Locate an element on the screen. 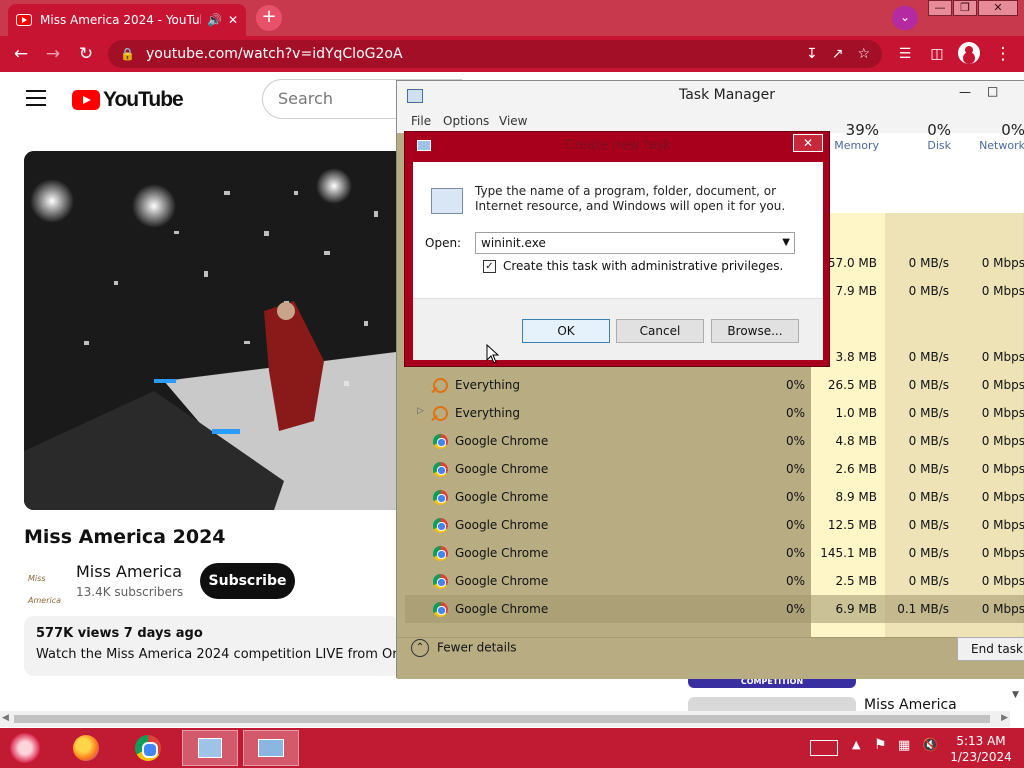  profile-avatar-icon is located at coordinates (969, 53).